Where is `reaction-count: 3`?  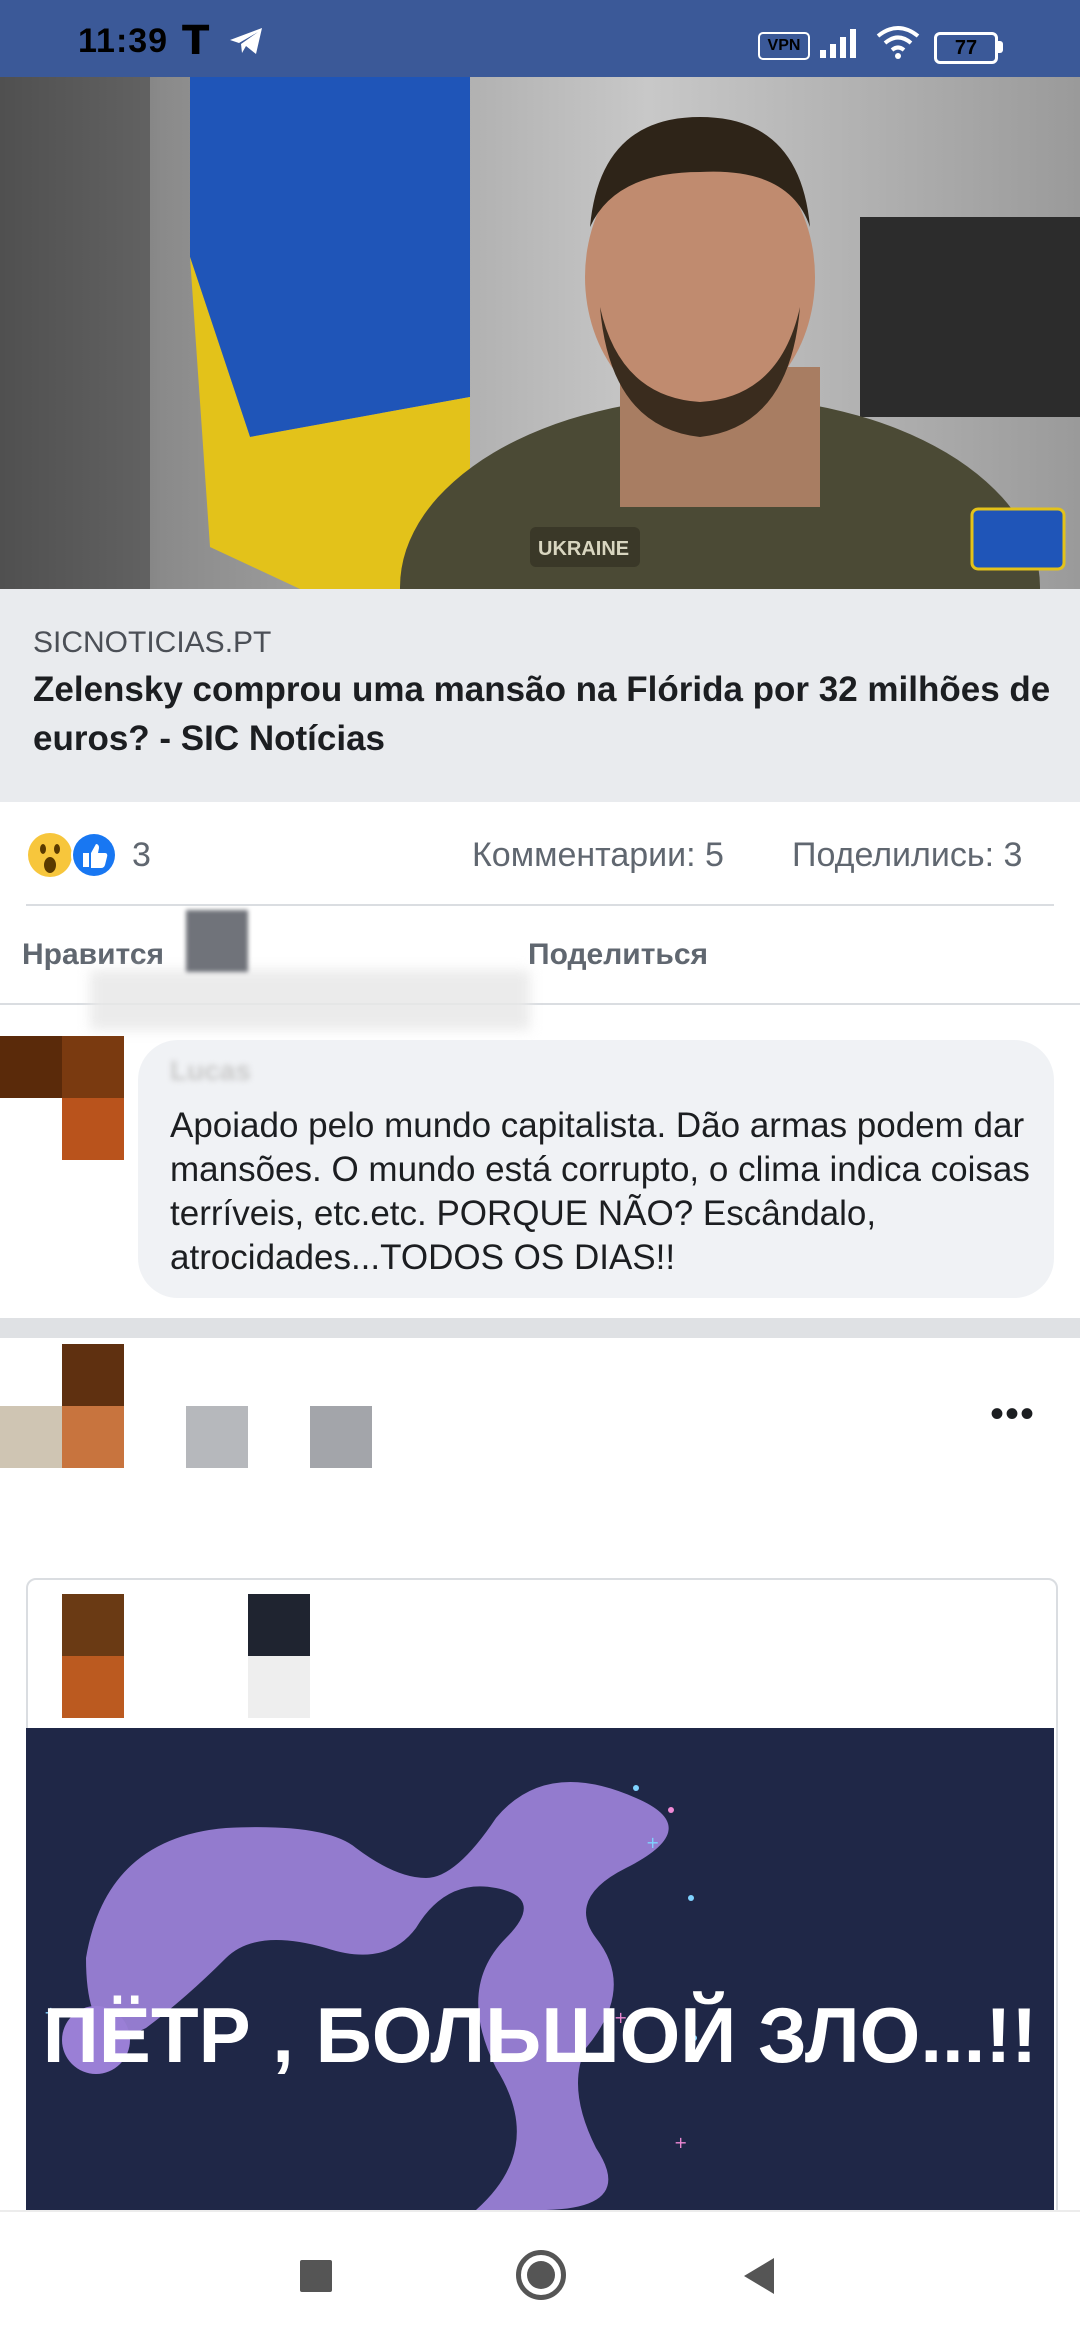 reaction-count: 3 is located at coordinates (141, 855).